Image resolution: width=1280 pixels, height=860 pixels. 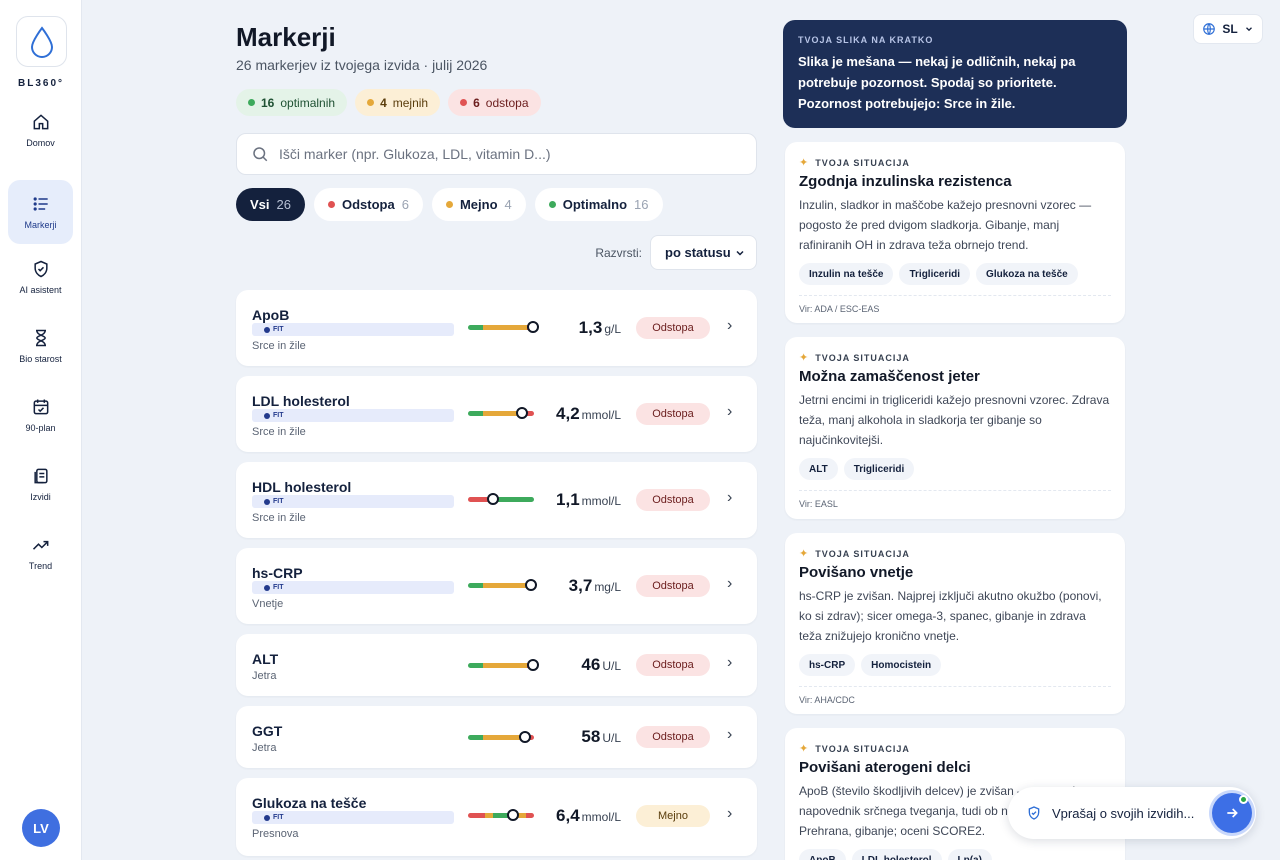 I want to click on tag: Glukoza na tešče, so click(x=1027, y=274).